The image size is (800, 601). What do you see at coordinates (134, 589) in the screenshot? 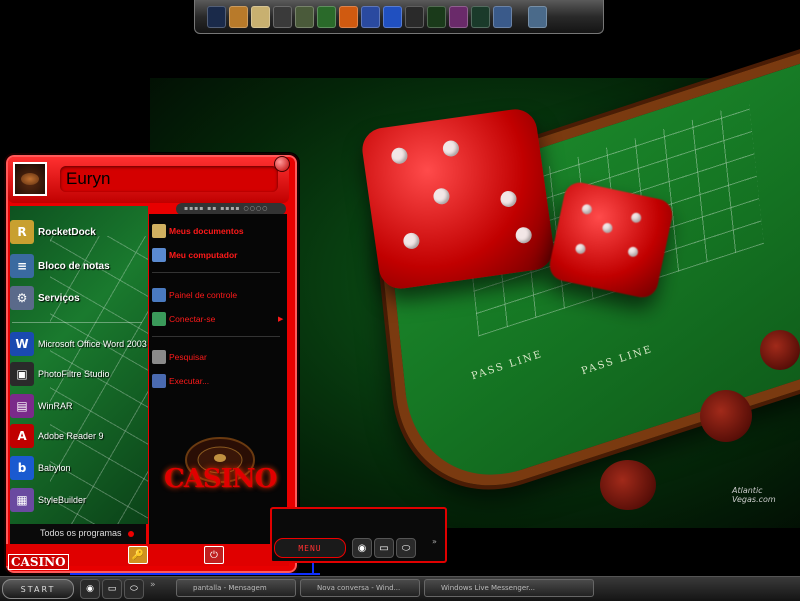
I see `mouse-quicklaunch-icon: ⬭` at bounding box center [134, 589].